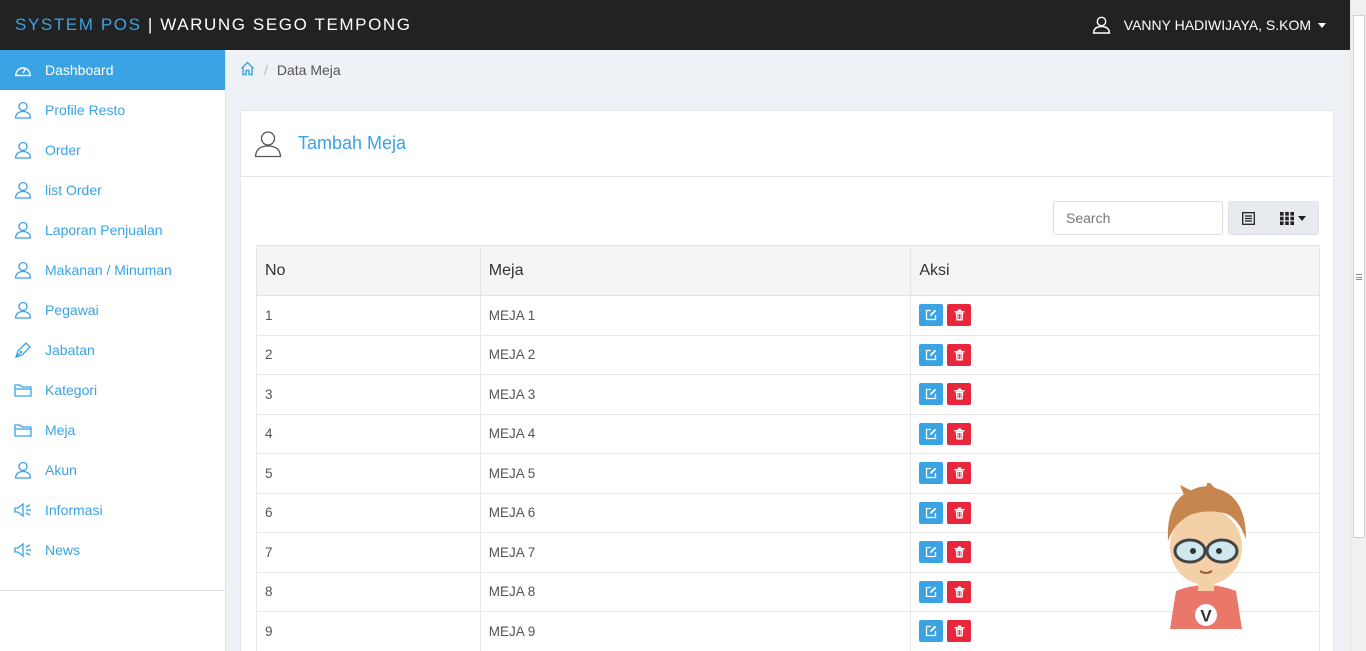 The width and height of the screenshot is (1366, 651). I want to click on sidebar-item-label: Profile Resto, so click(85, 110).